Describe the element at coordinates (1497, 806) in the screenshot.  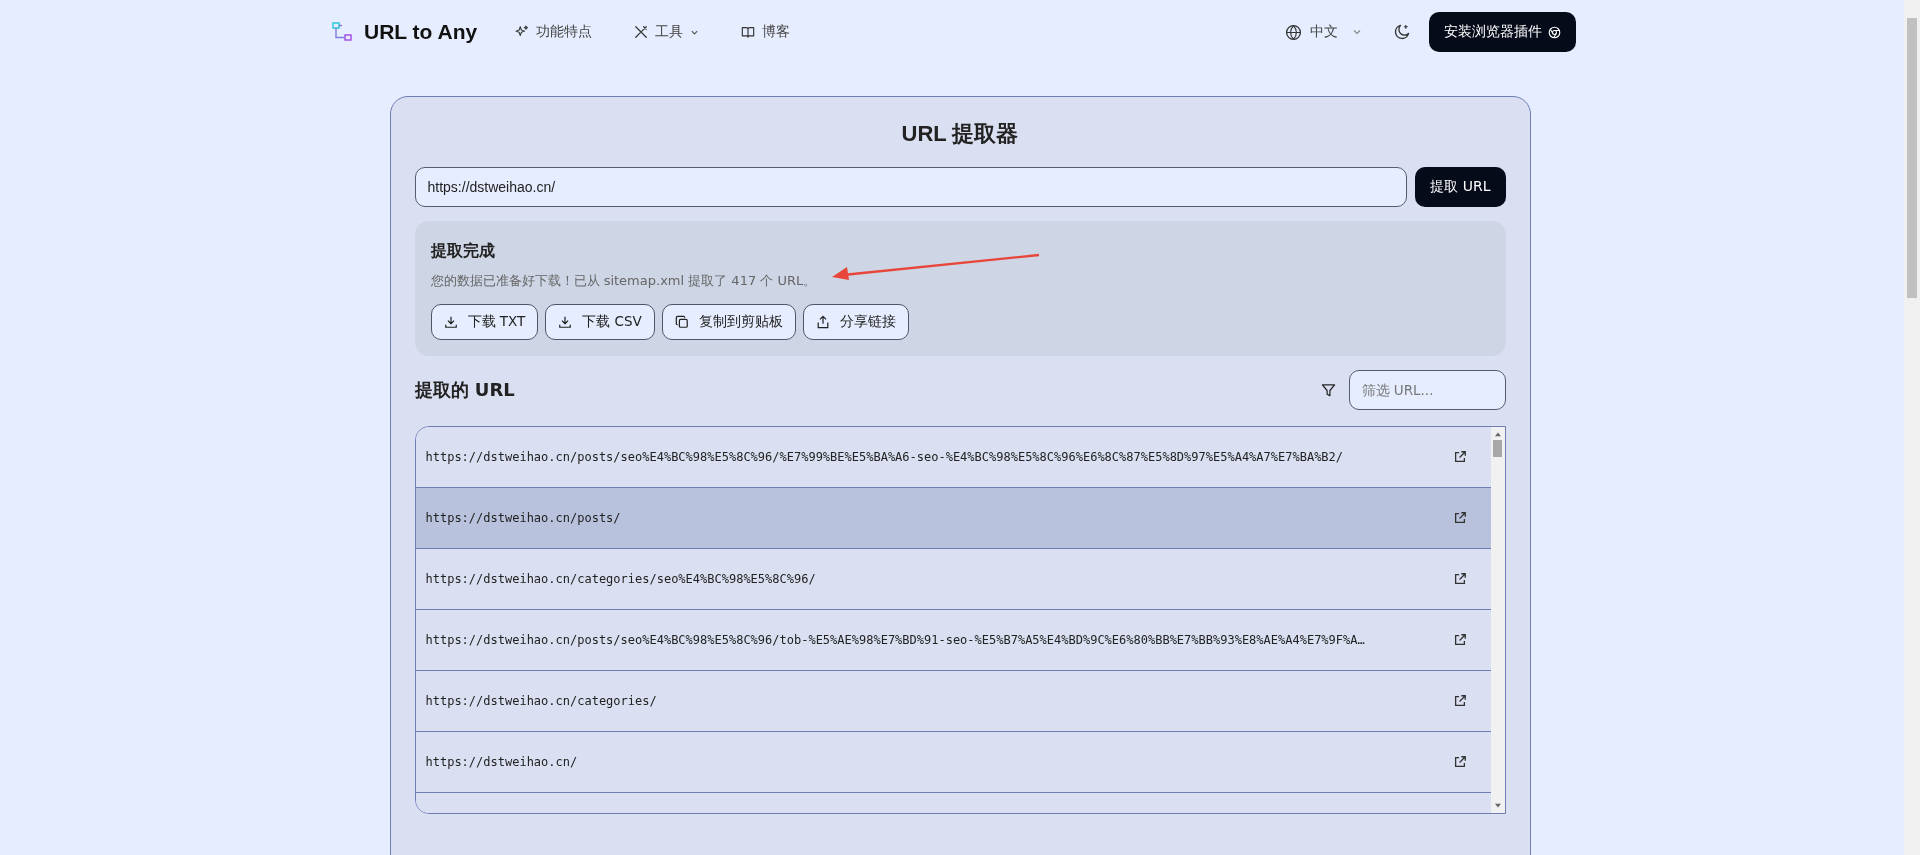
I see `scroll-down-icon` at that location.